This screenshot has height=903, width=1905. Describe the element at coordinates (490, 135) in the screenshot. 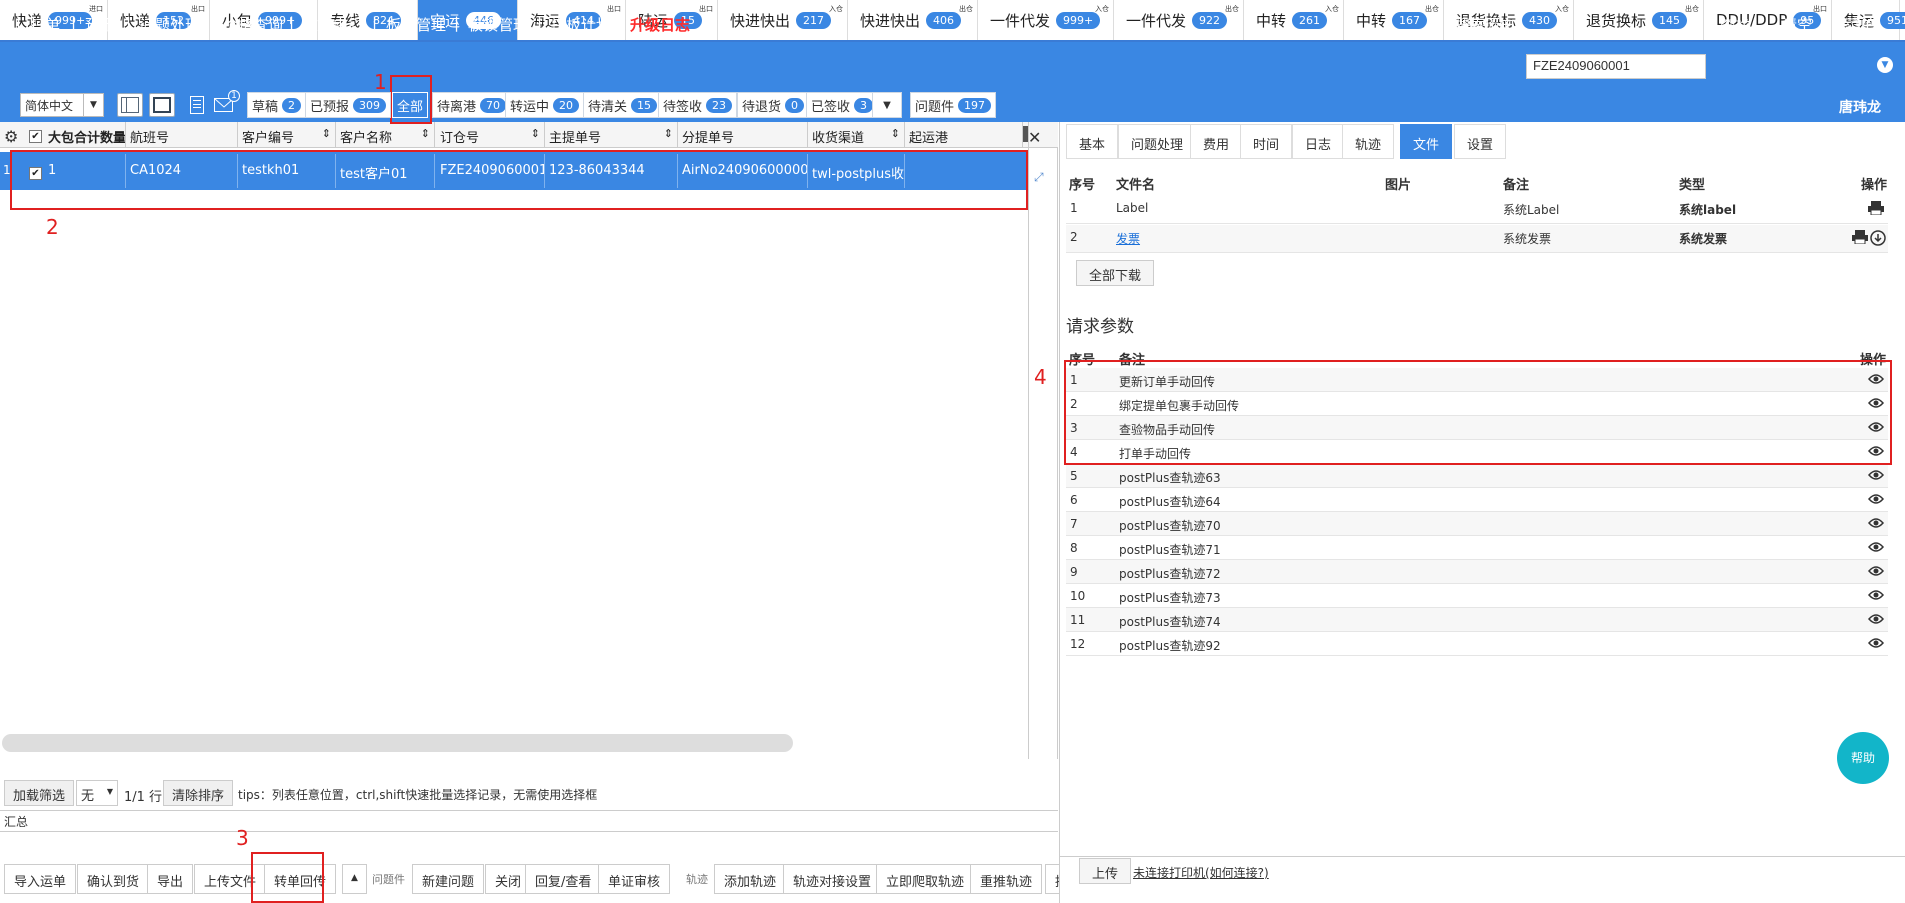

I see `column-header-5: 订仓号 ⇕` at that location.